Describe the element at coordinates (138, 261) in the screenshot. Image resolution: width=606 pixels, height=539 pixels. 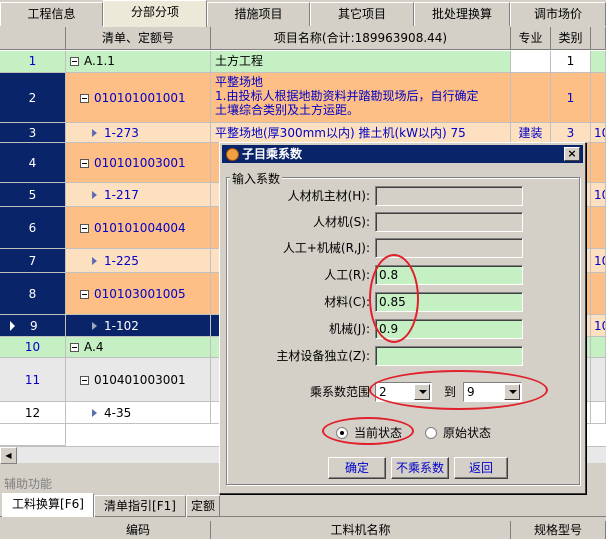
I see `row-code: 1-225` at that location.